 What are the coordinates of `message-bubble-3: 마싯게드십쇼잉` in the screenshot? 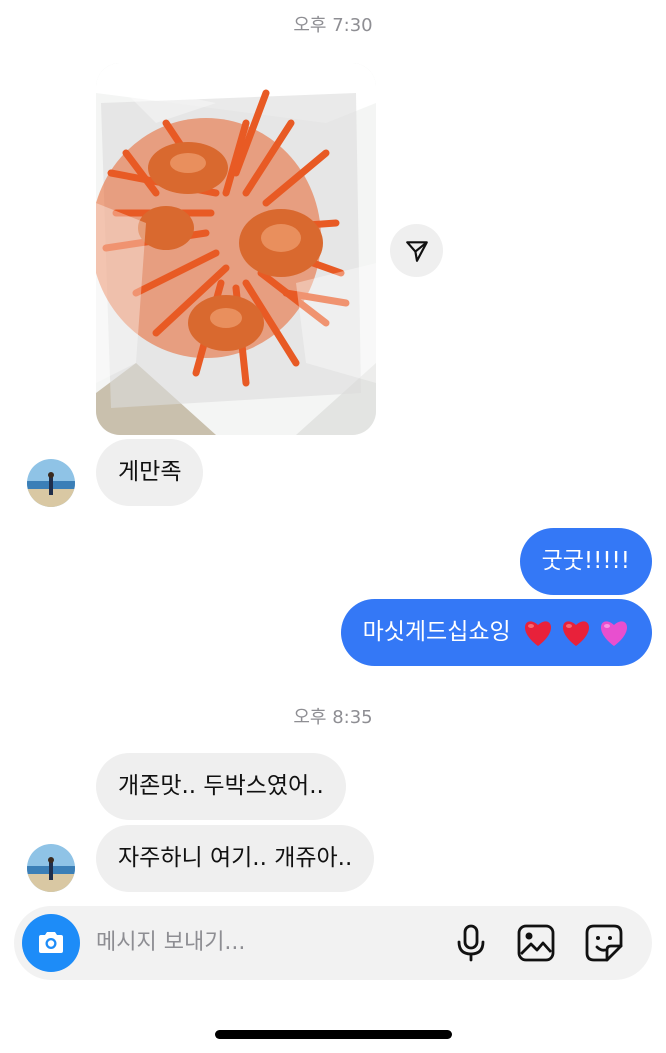 It's located at (496, 632).